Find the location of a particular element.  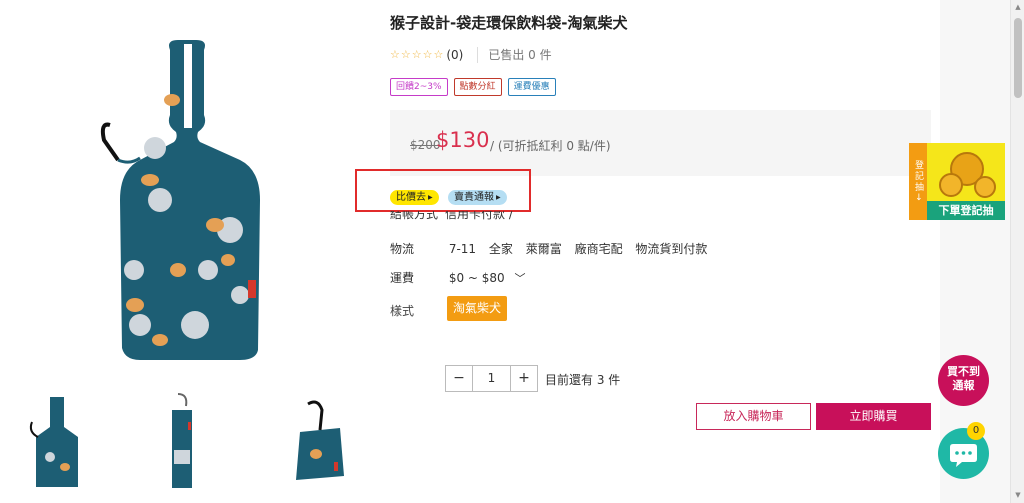

report-overpriced-label: 賣貴通報 is located at coordinates (474, 197).